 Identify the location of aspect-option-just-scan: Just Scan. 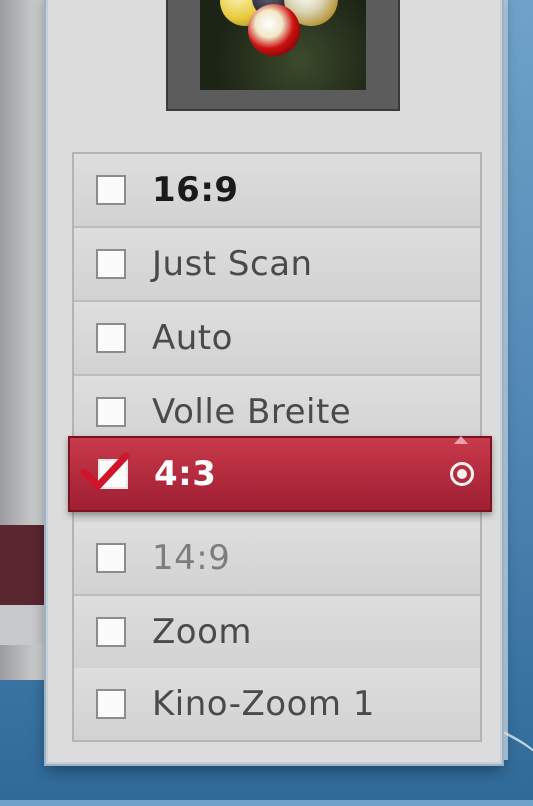
(277, 265).